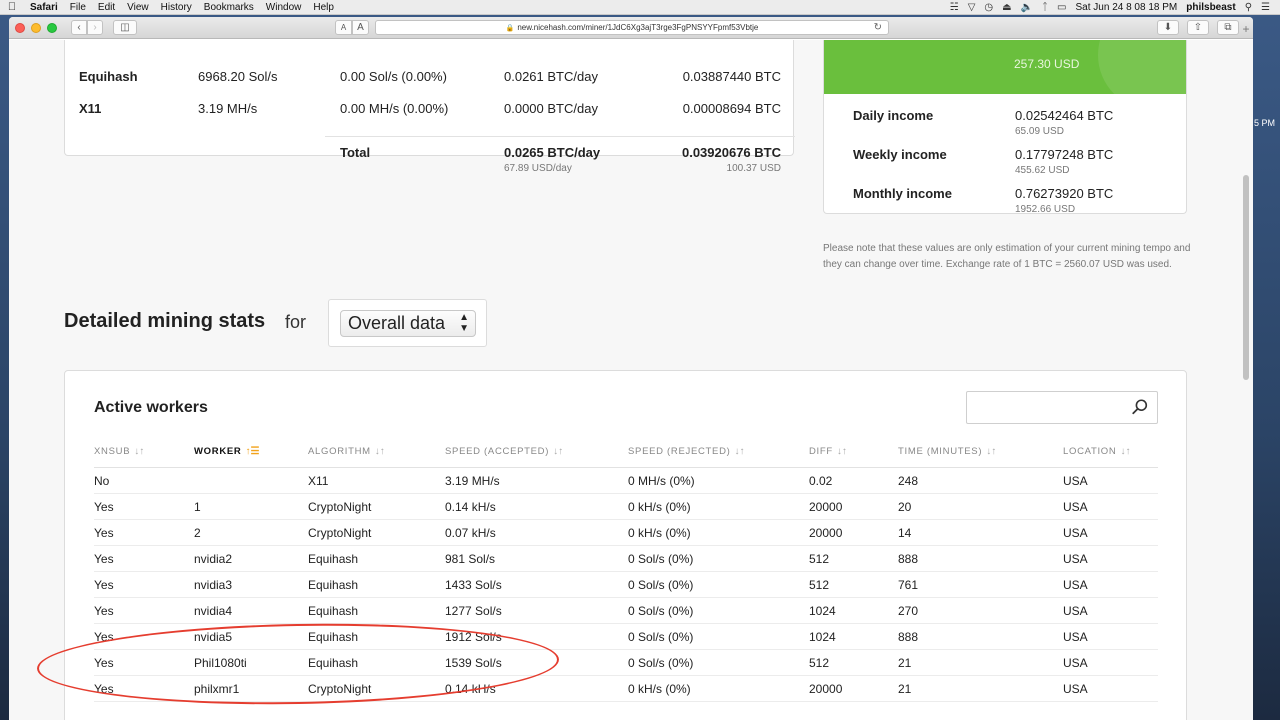 This screenshot has width=1280, height=720. I want to click on smaller-text-button: A, so click(343, 27).